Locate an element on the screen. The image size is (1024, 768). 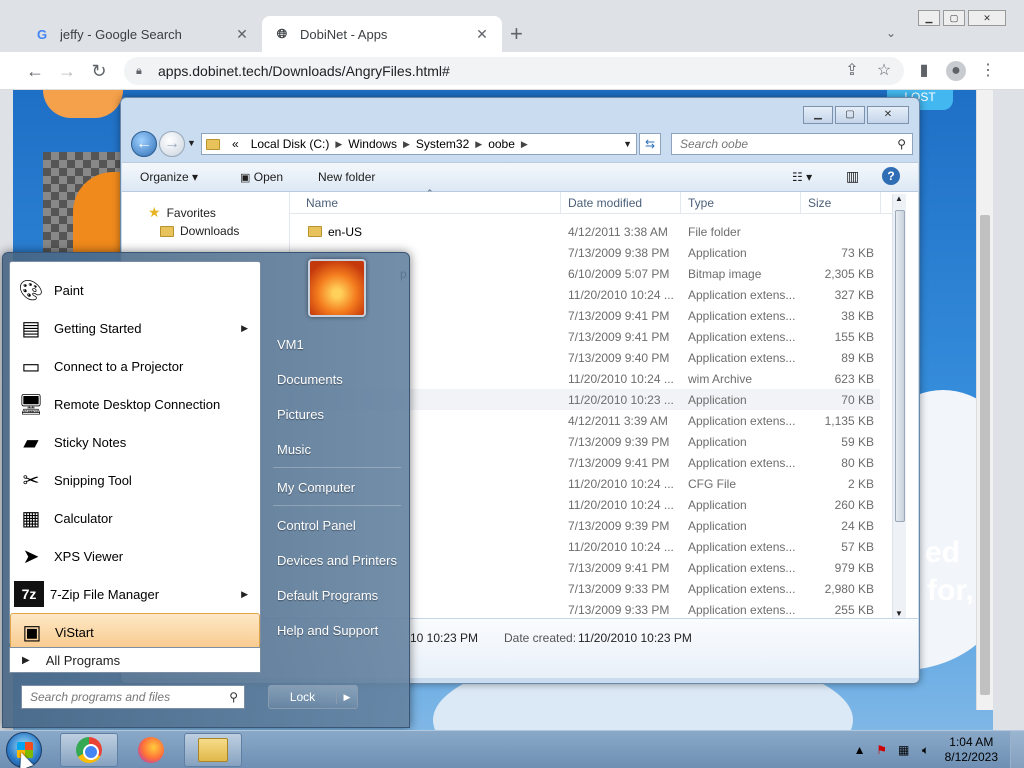
start-link-my-computer: My Computer is located at coordinates (316, 487).